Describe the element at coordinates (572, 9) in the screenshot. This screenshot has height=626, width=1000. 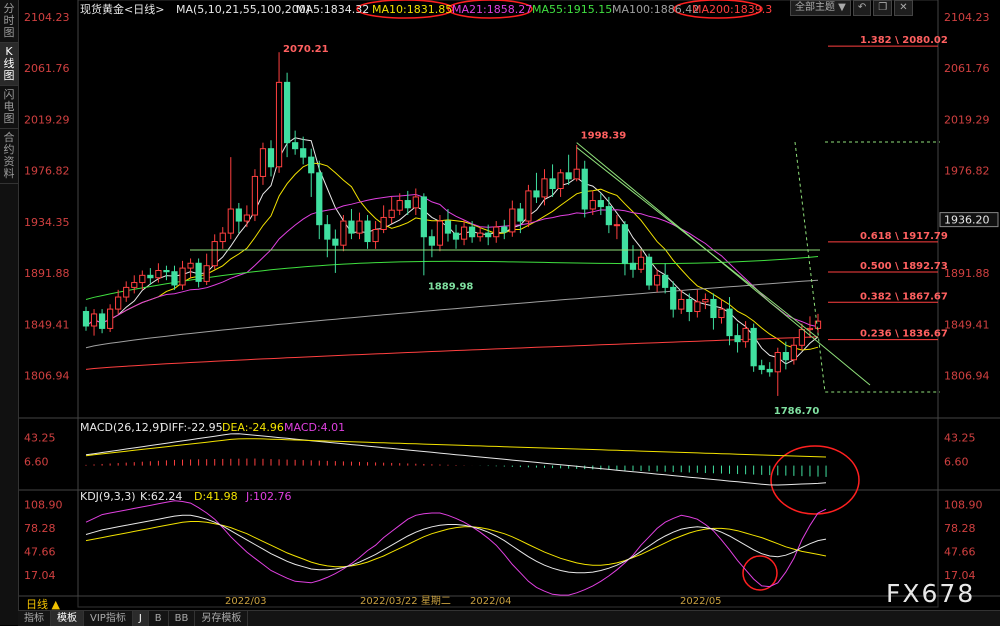
I see `ma-legend-item: MA55:1915.15` at that location.